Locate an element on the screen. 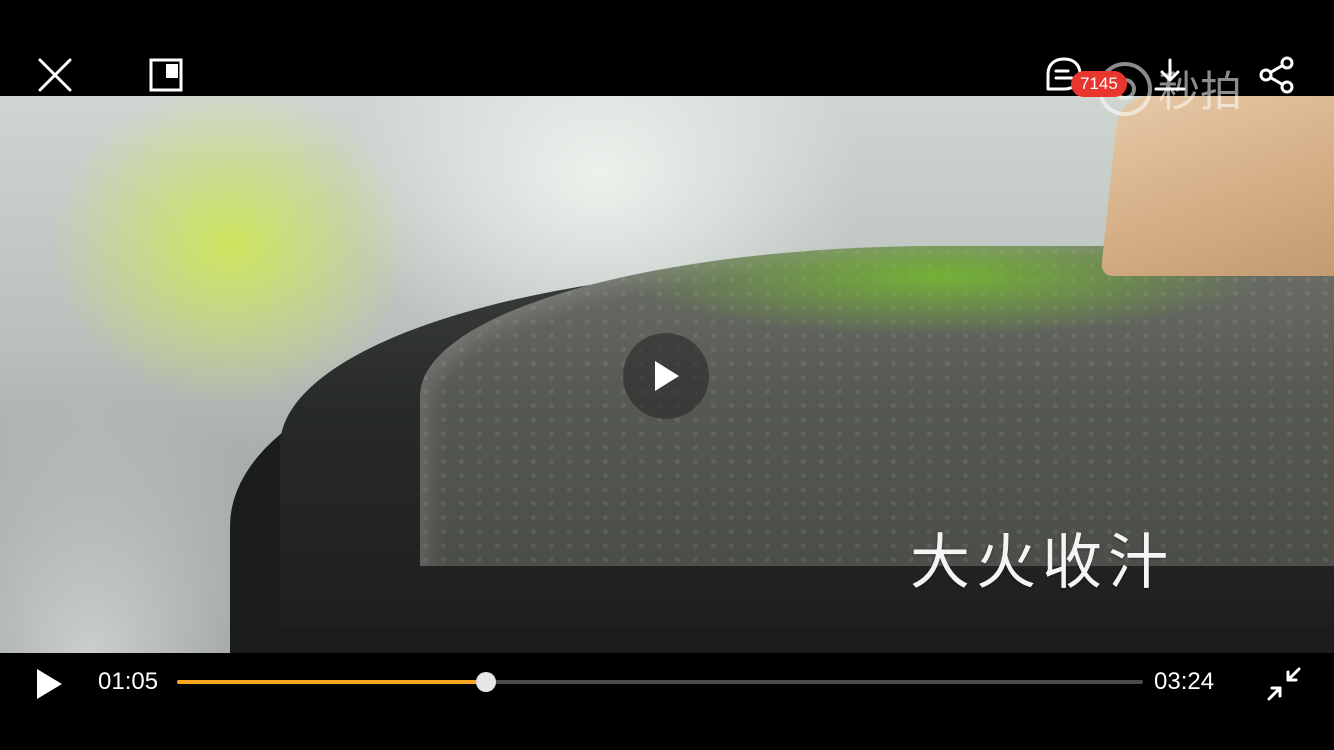 The width and height of the screenshot is (1334, 750). total-time: 03:24 is located at coordinates (1184, 681).